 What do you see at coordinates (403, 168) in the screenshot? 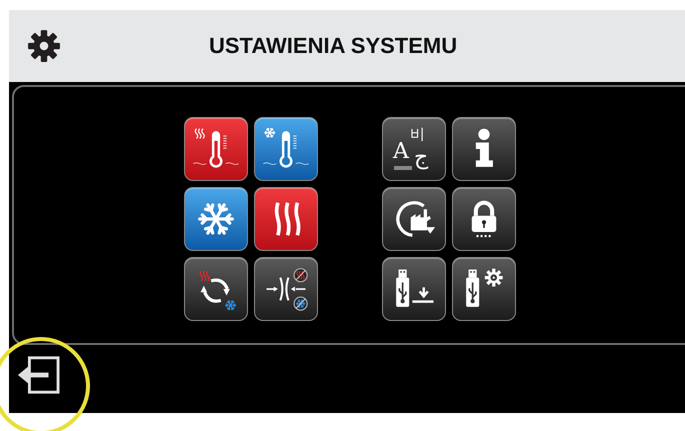
I see `underline-bar` at bounding box center [403, 168].